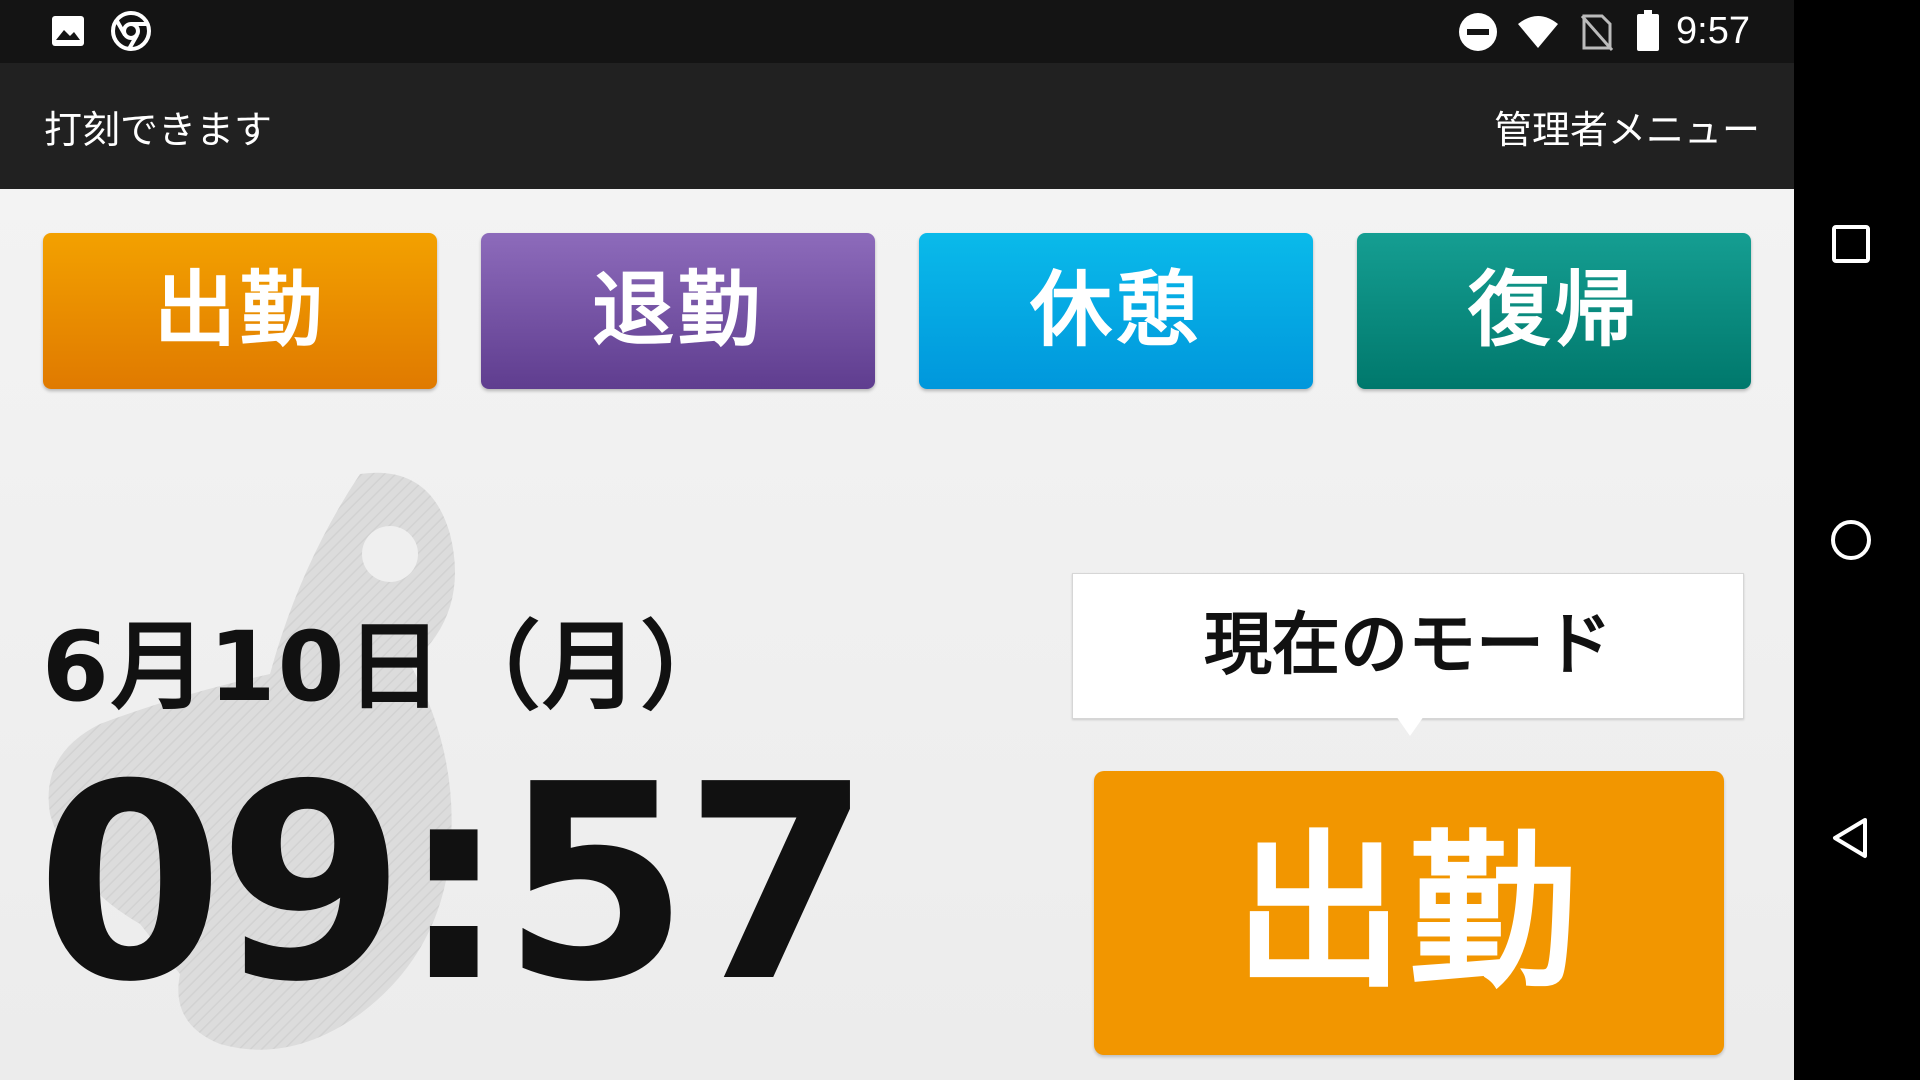  What do you see at coordinates (1627, 126) in the screenshot?
I see `admin-menu-button: 管理者メニュー` at bounding box center [1627, 126].